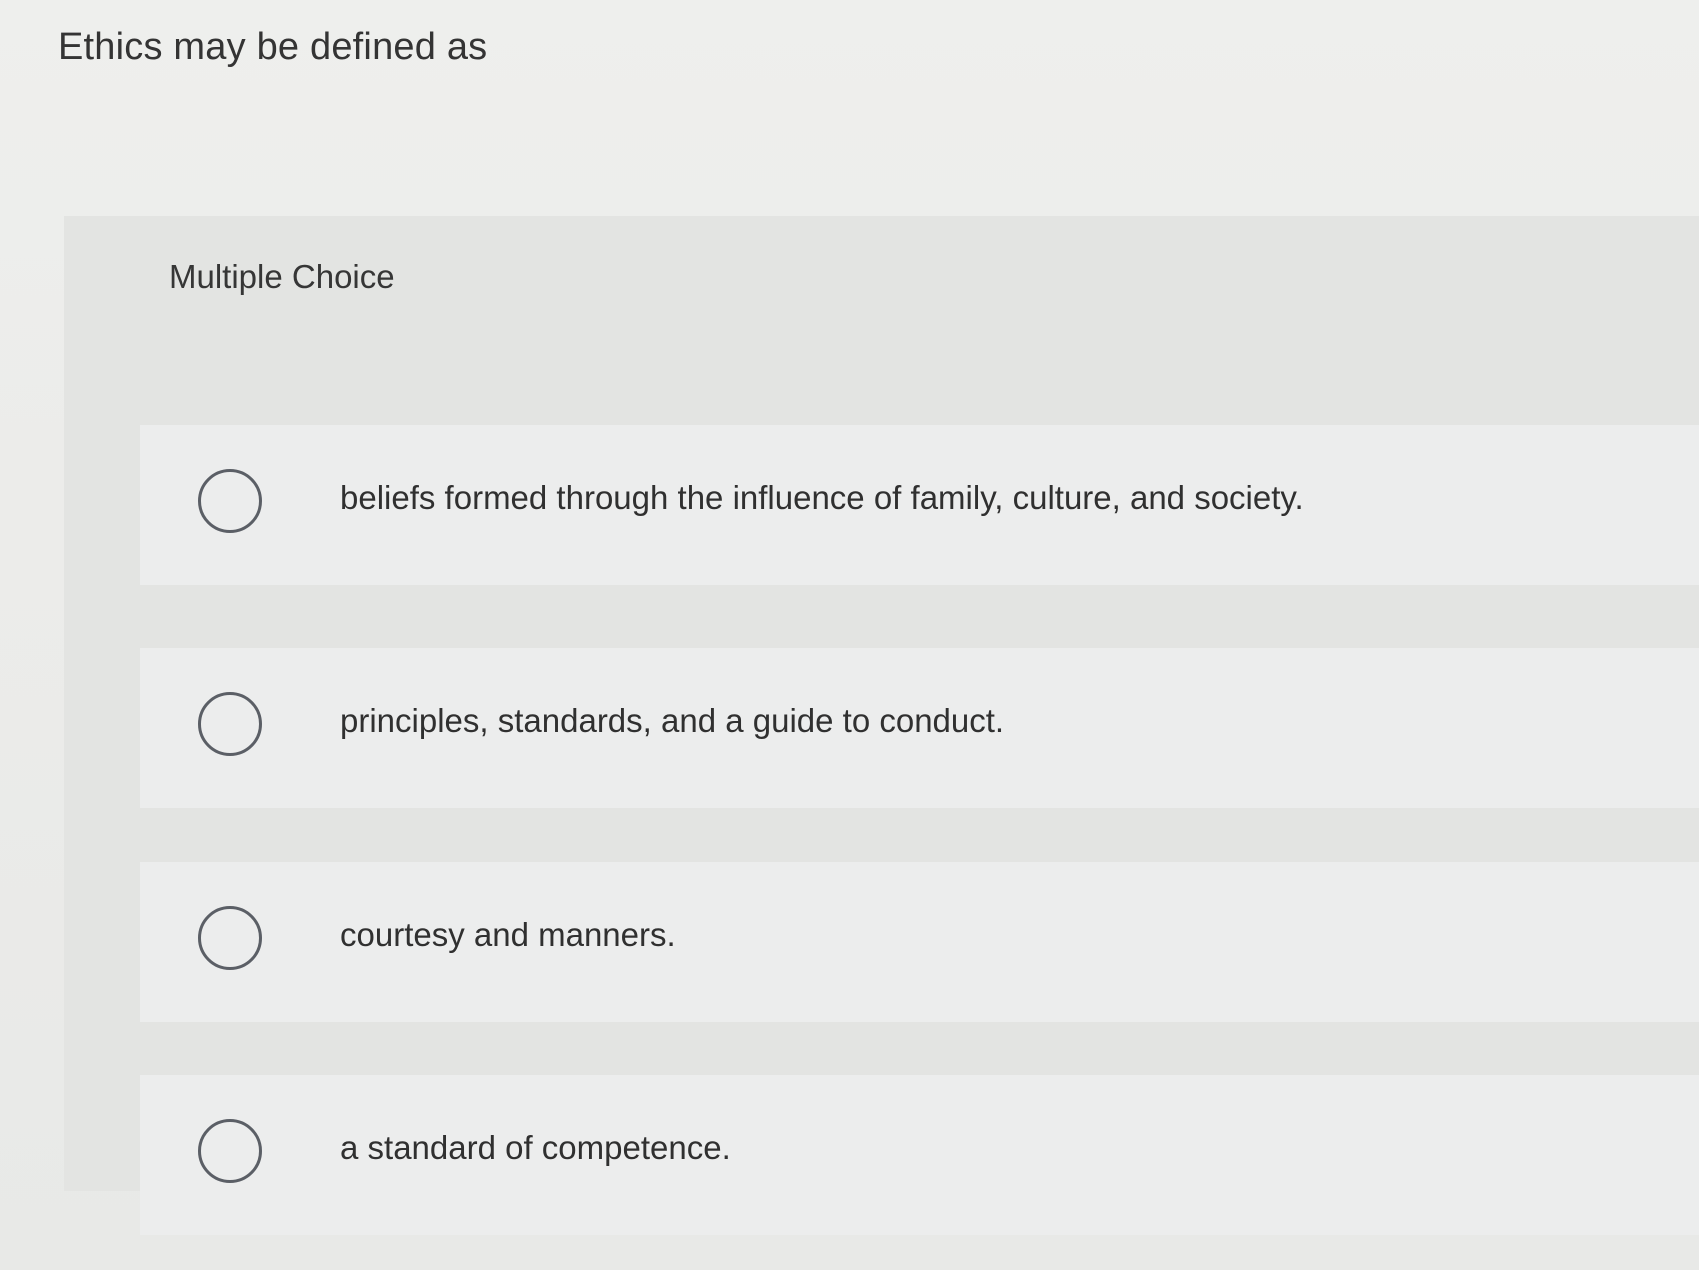 The height and width of the screenshot is (1270, 1699). Describe the element at coordinates (919, 1155) in the screenshot. I see `answer-option-4: a standard of competence.` at that location.